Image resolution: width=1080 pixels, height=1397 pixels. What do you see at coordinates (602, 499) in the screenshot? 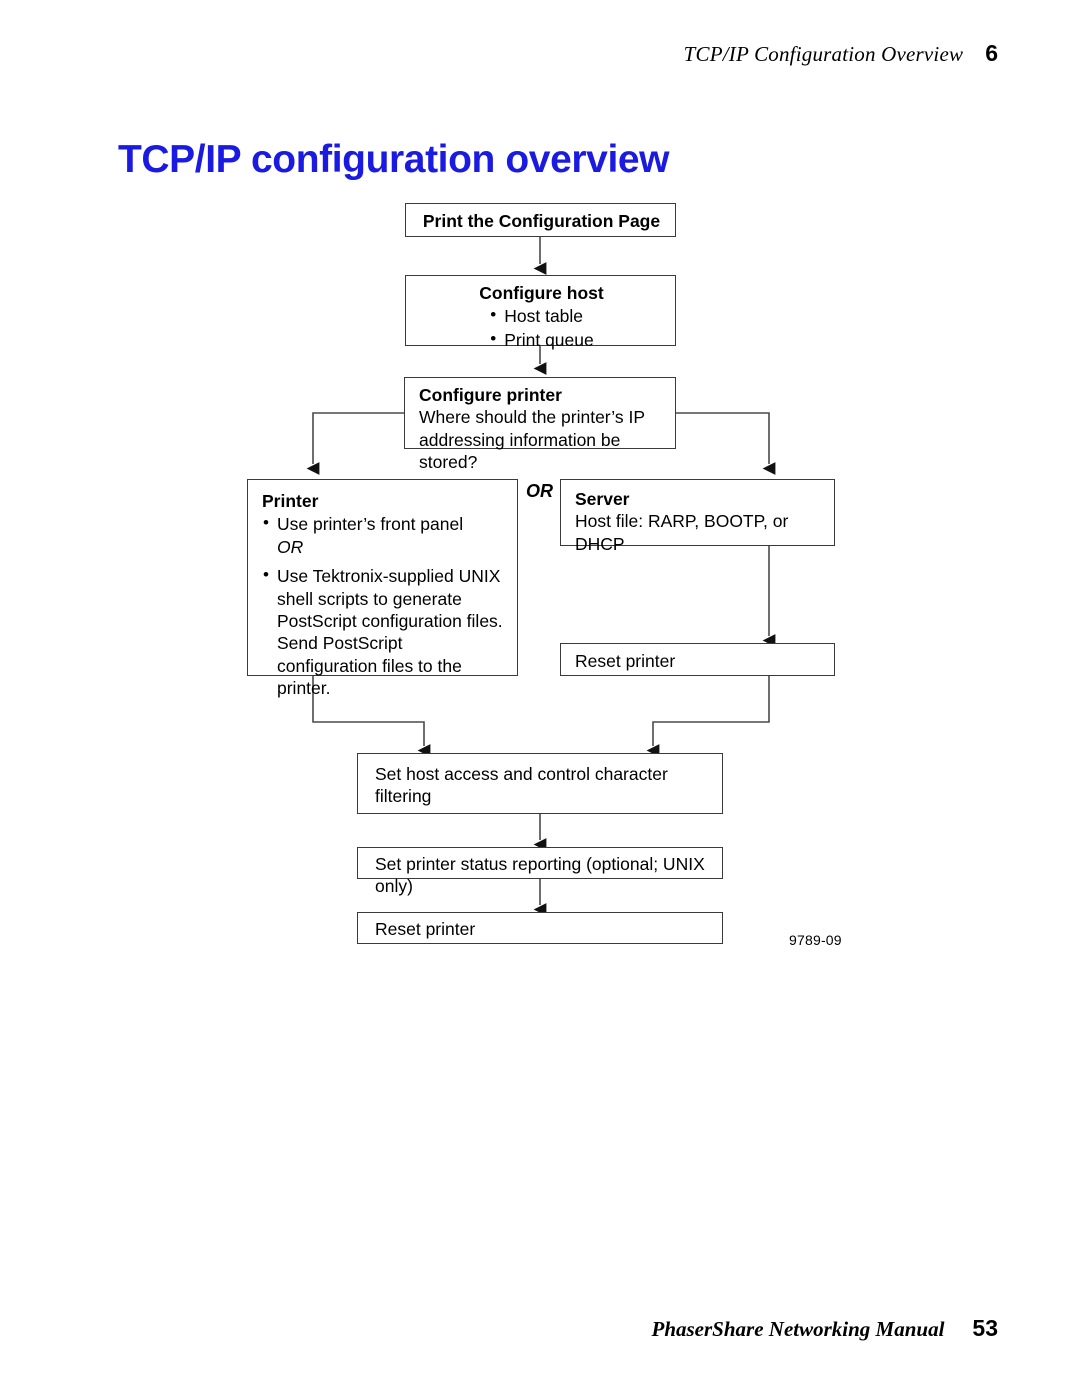
I see `flow-box-title: Server` at bounding box center [602, 499].